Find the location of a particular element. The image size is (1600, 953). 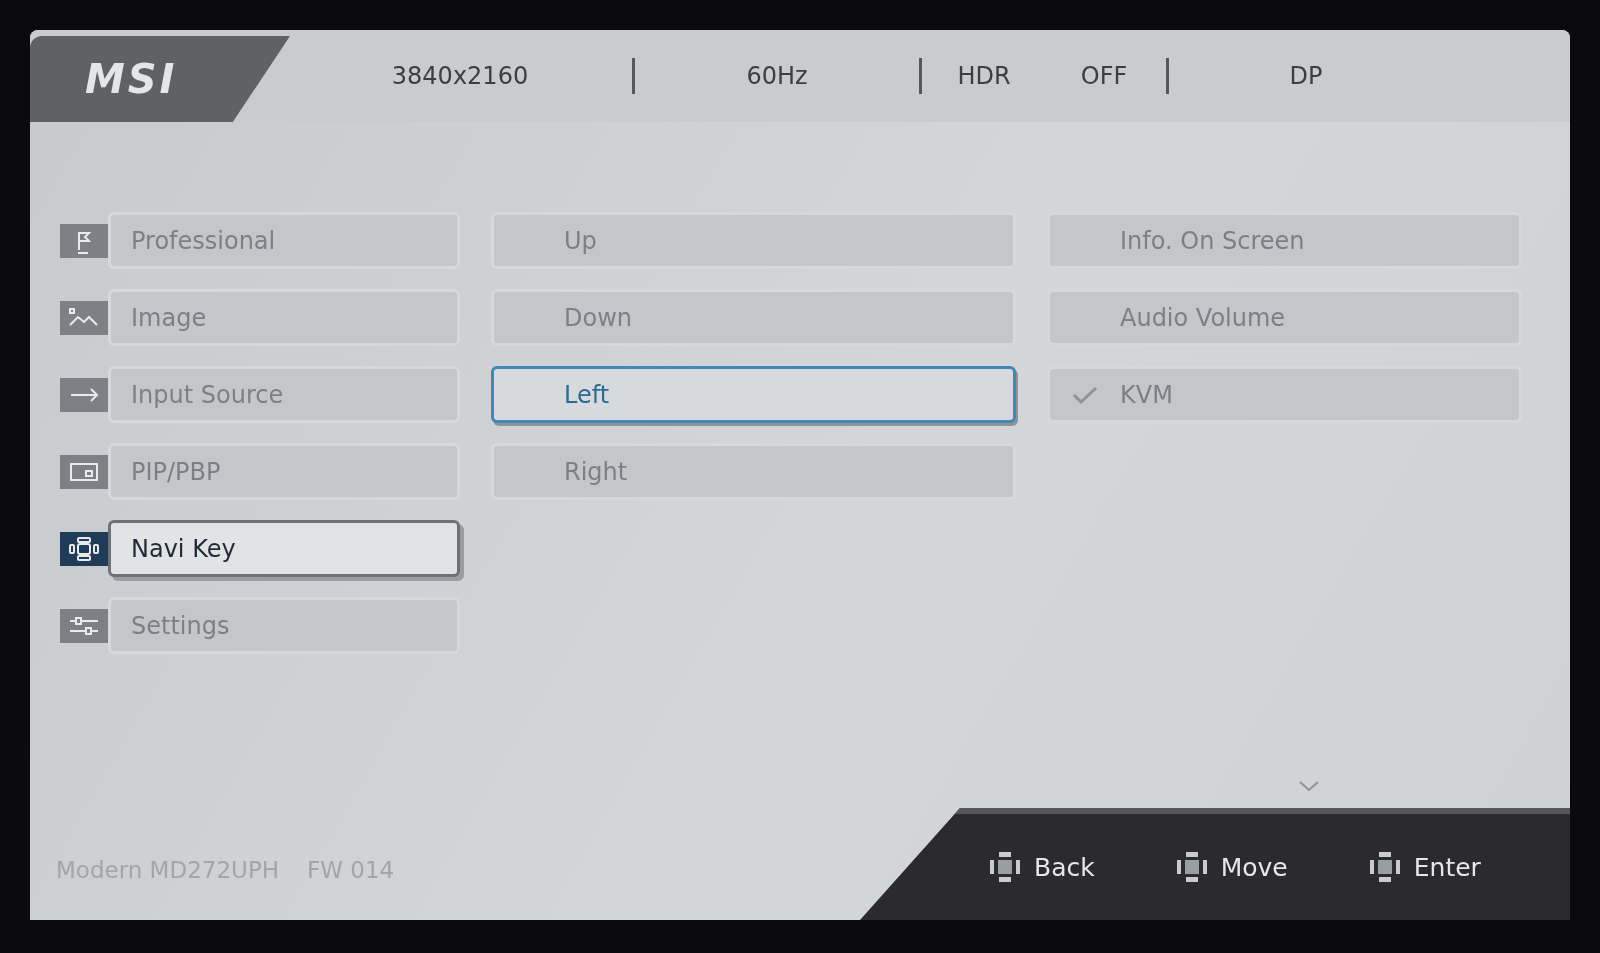

direction-option: Up is located at coordinates (753, 240).